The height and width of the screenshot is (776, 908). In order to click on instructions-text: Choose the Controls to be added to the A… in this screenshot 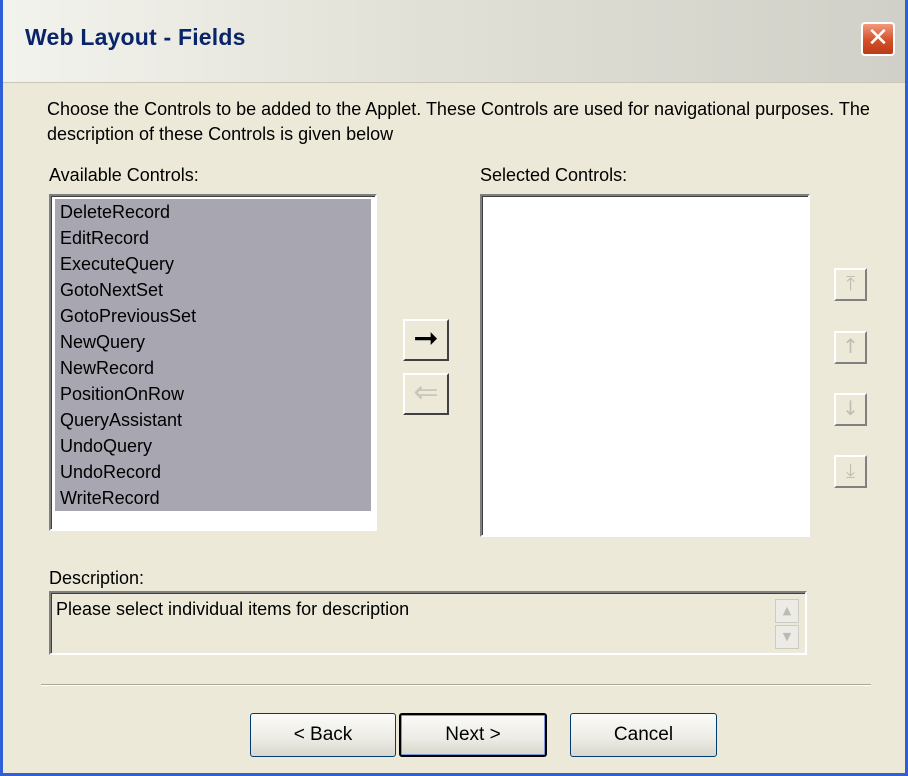, I will do `click(458, 121)`.